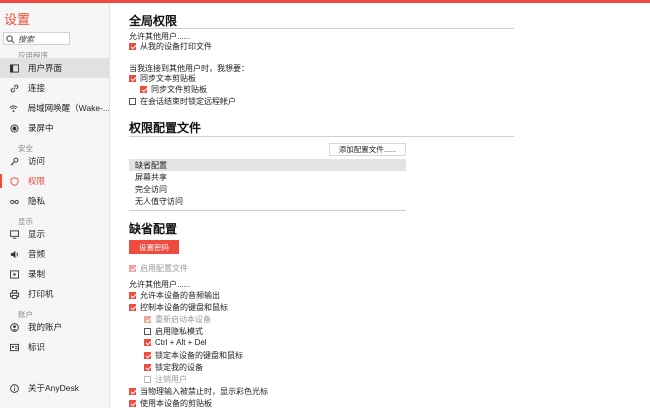 Image resolution: width=650 pixels, height=408 pixels. Describe the element at coordinates (267, 201) in the screenshot. I see `profile-item-unattended: 无人值守访问` at that location.